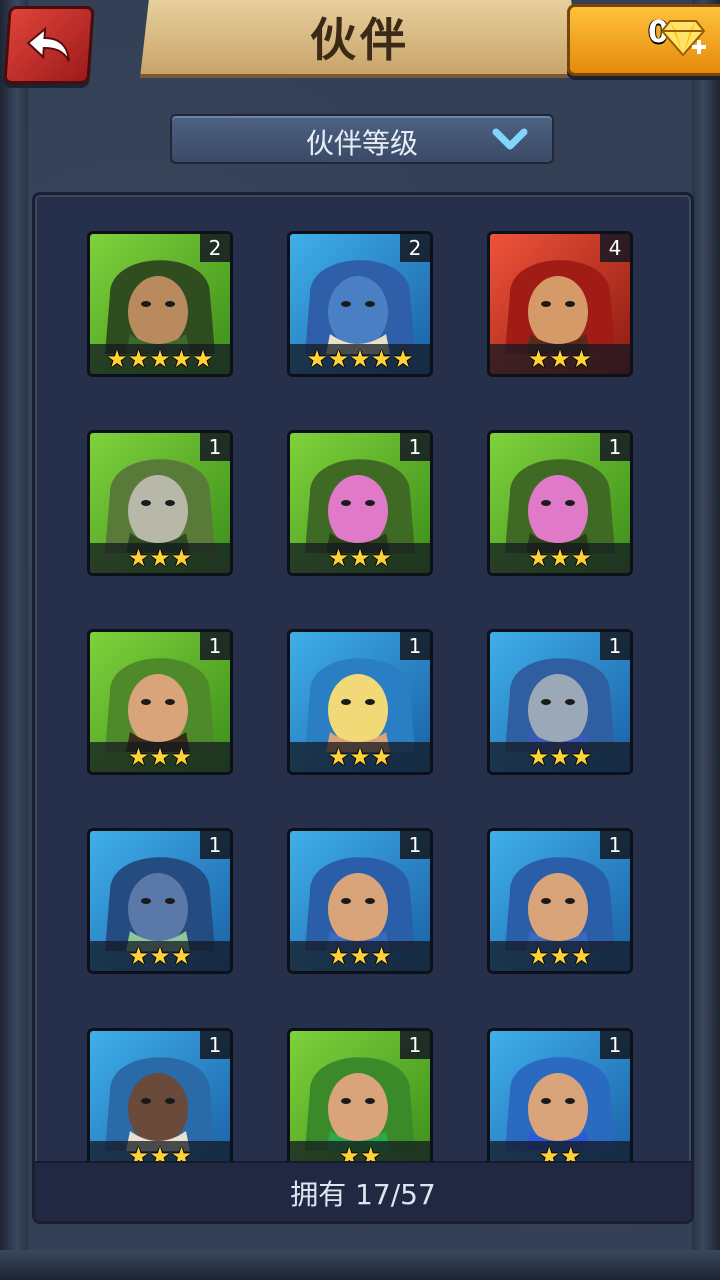  I want to click on companion-card: 4 ★★★, so click(560, 304).